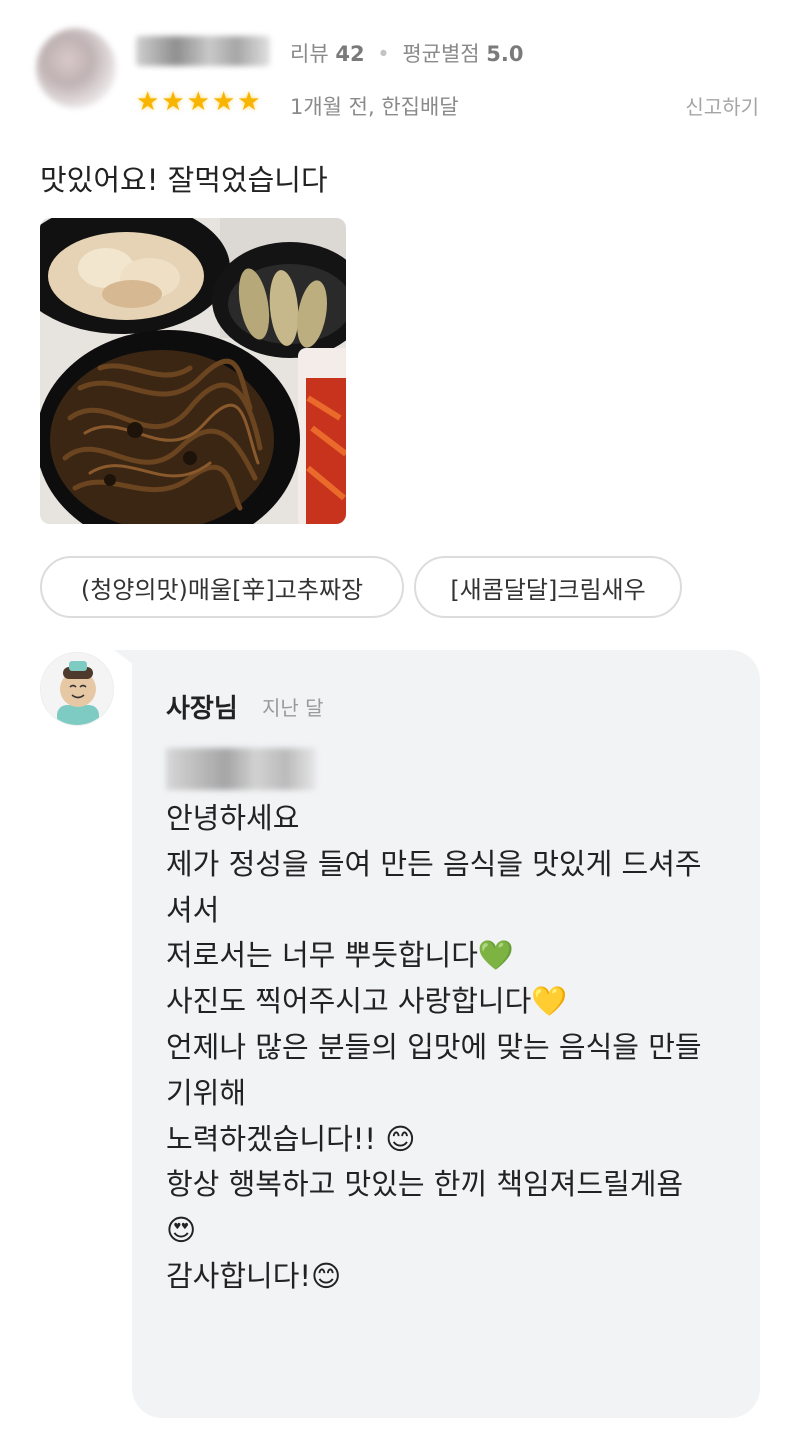 The image size is (801, 1440). Describe the element at coordinates (367, 1001) in the screenshot. I see `reply-line: 사진도 찍어주시고 사랑합니다💛` at that location.